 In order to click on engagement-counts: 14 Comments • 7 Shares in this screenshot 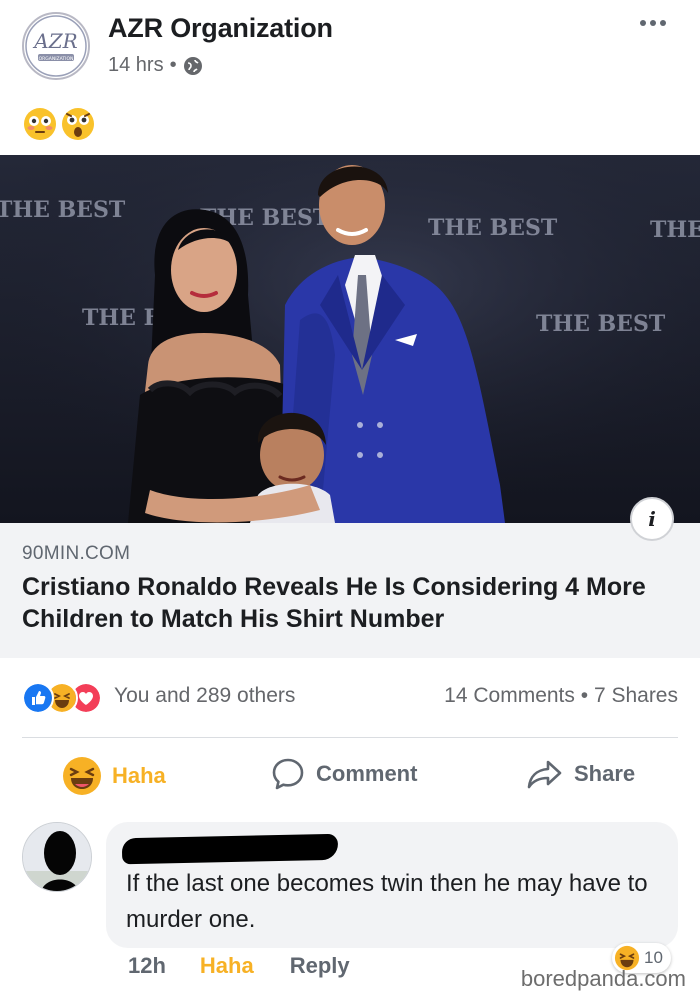, I will do `click(561, 696)`.